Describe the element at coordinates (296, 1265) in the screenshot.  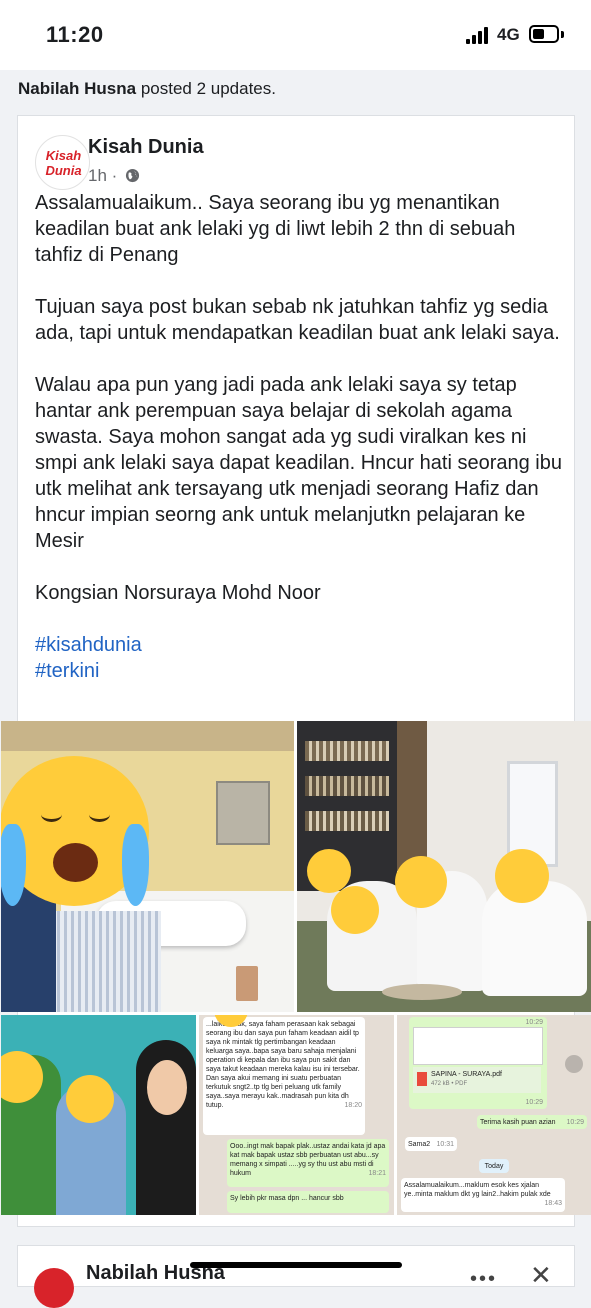
I see `home-indicator` at that location.